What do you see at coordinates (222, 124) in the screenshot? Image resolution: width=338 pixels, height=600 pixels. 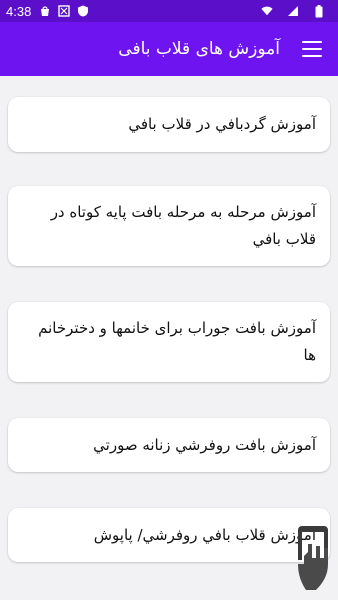 I see `list-item-label: آموزش گردبافي در قلاب بافي` at bounding box center [222, 124].